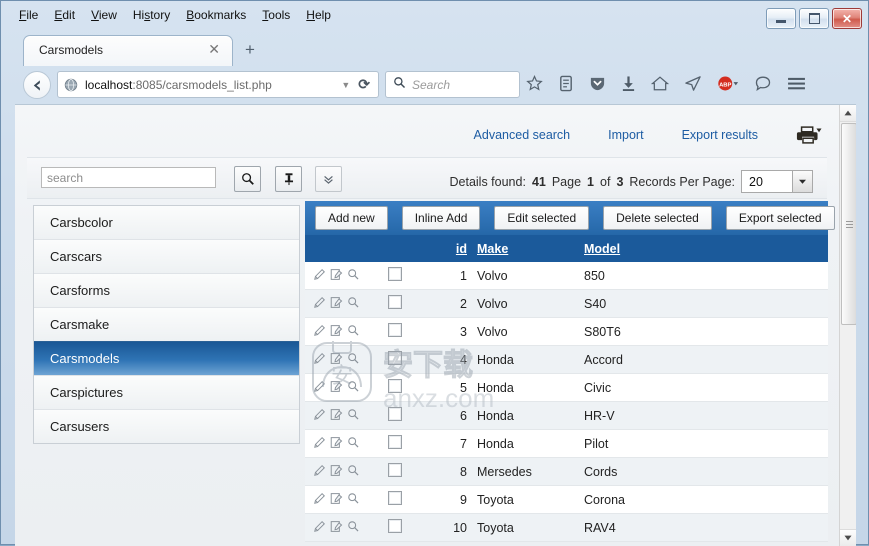  I want to click on scroll-up-button, so click(848, 113).